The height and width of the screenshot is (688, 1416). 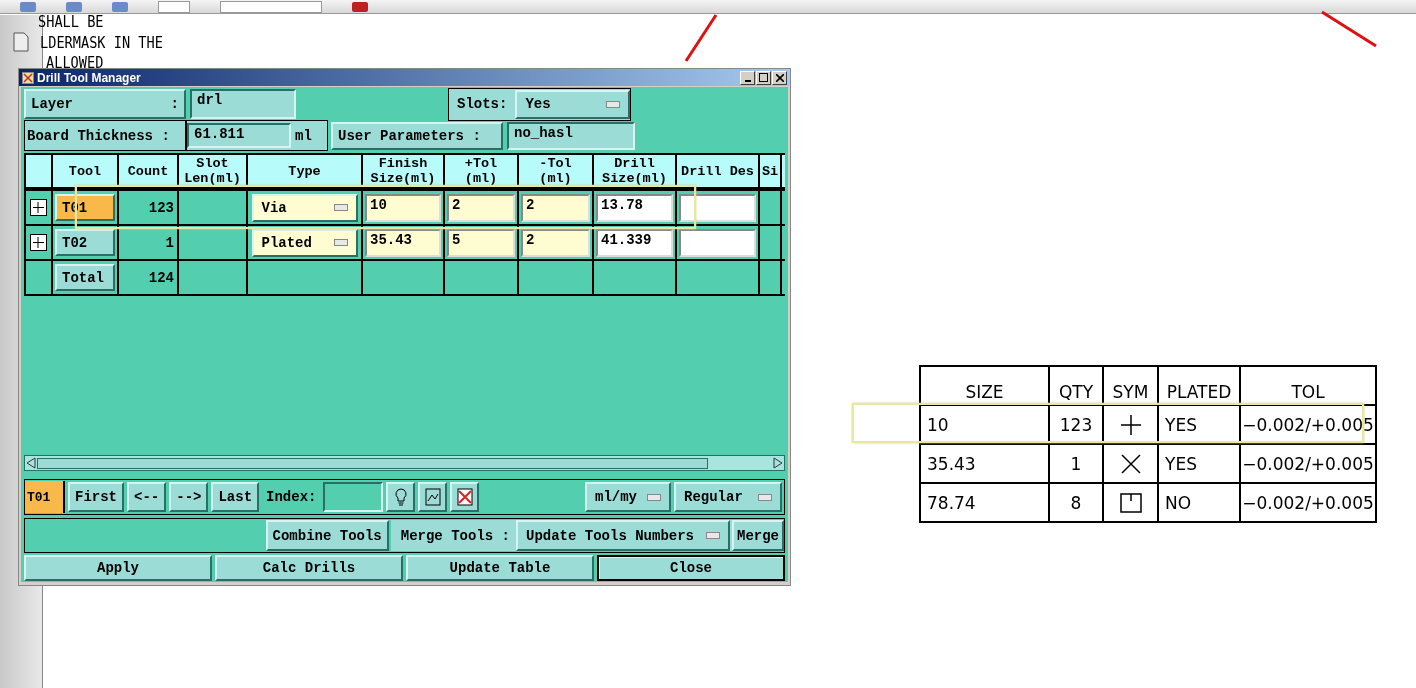 What do you see at coordinates (747, 77) in the screenshot?
I see `minimize-button` at bounding box center [747, 77].